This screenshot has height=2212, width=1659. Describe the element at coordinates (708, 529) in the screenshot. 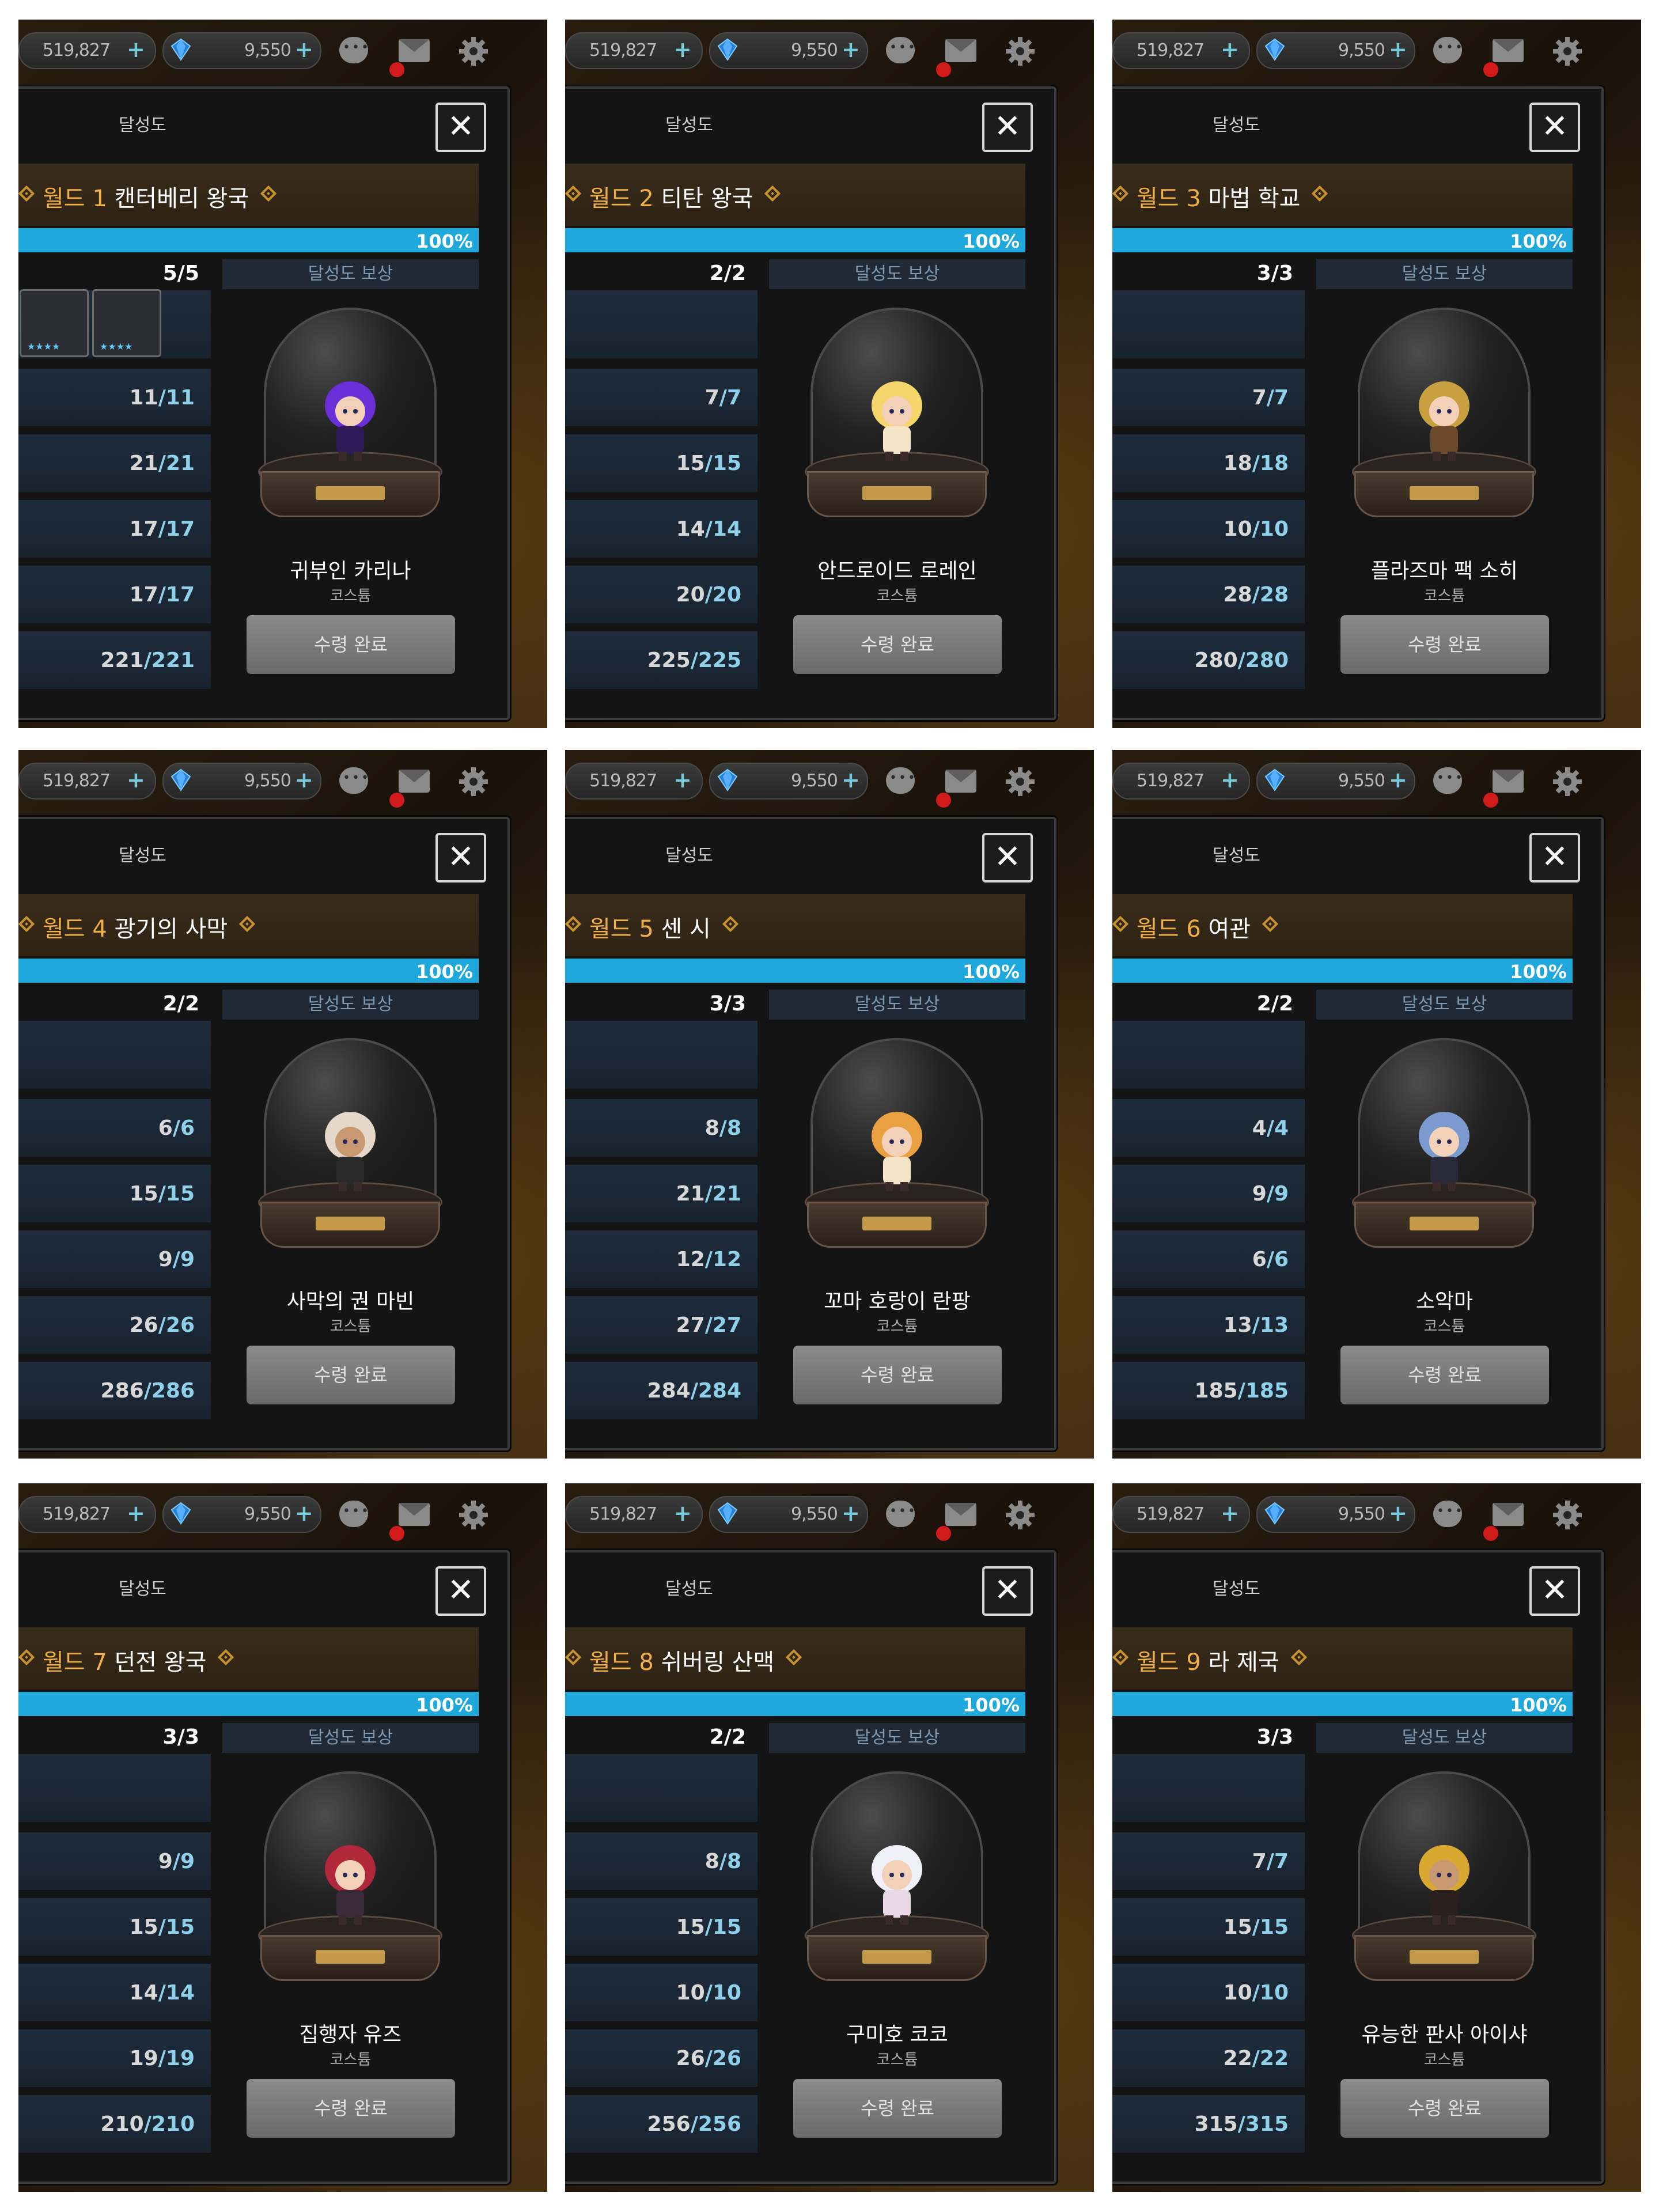

I see `row-count: 14/14` at that location.